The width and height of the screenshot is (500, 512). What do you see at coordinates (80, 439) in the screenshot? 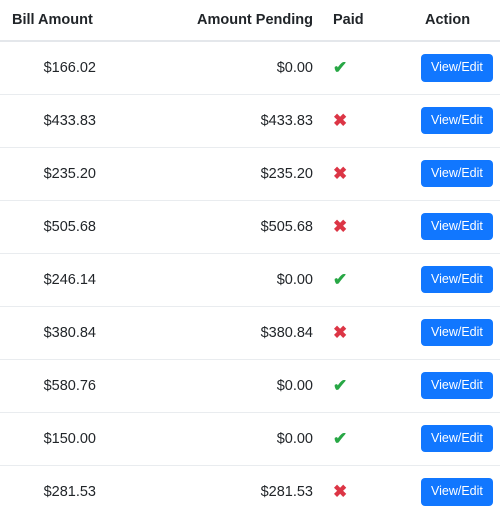
I see `cell-bill-amount: $150.00` at bounding box center [80, 439].